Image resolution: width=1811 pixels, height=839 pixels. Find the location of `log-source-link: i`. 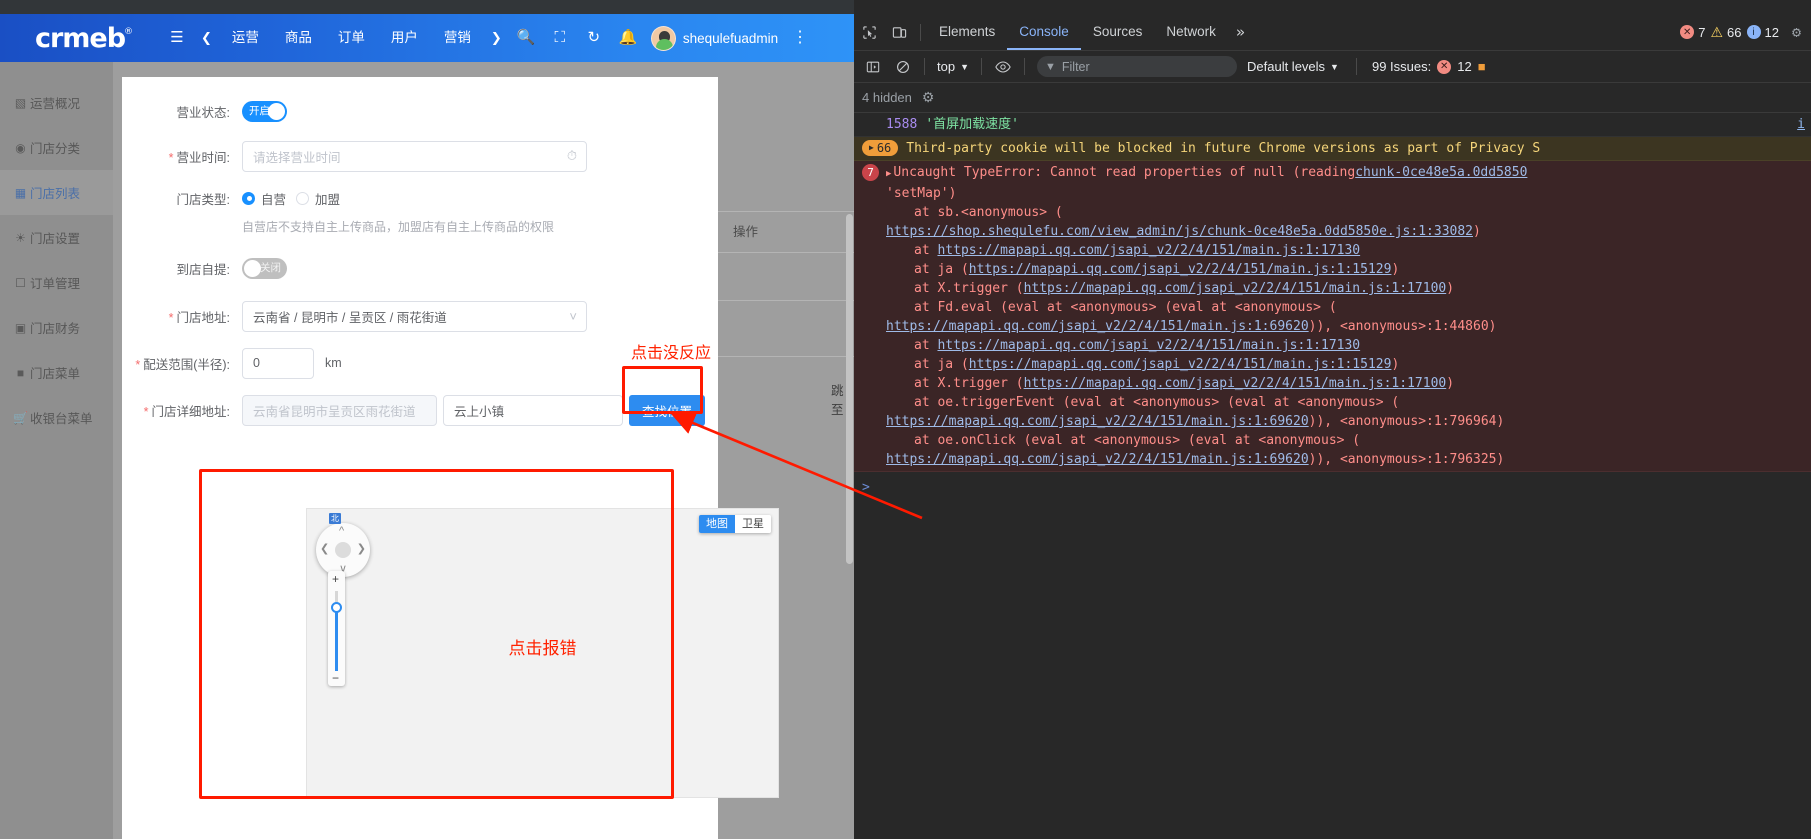

log-source-link: i is located at coordinates (1802, 124).